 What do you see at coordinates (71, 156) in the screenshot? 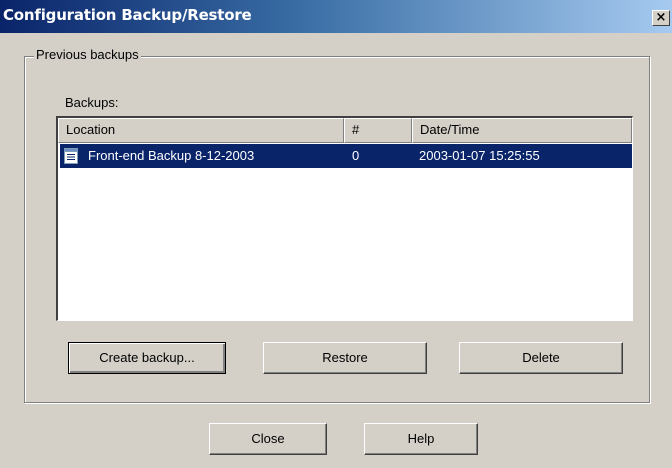
I see `document-icon` at bounding box center [71, 156].